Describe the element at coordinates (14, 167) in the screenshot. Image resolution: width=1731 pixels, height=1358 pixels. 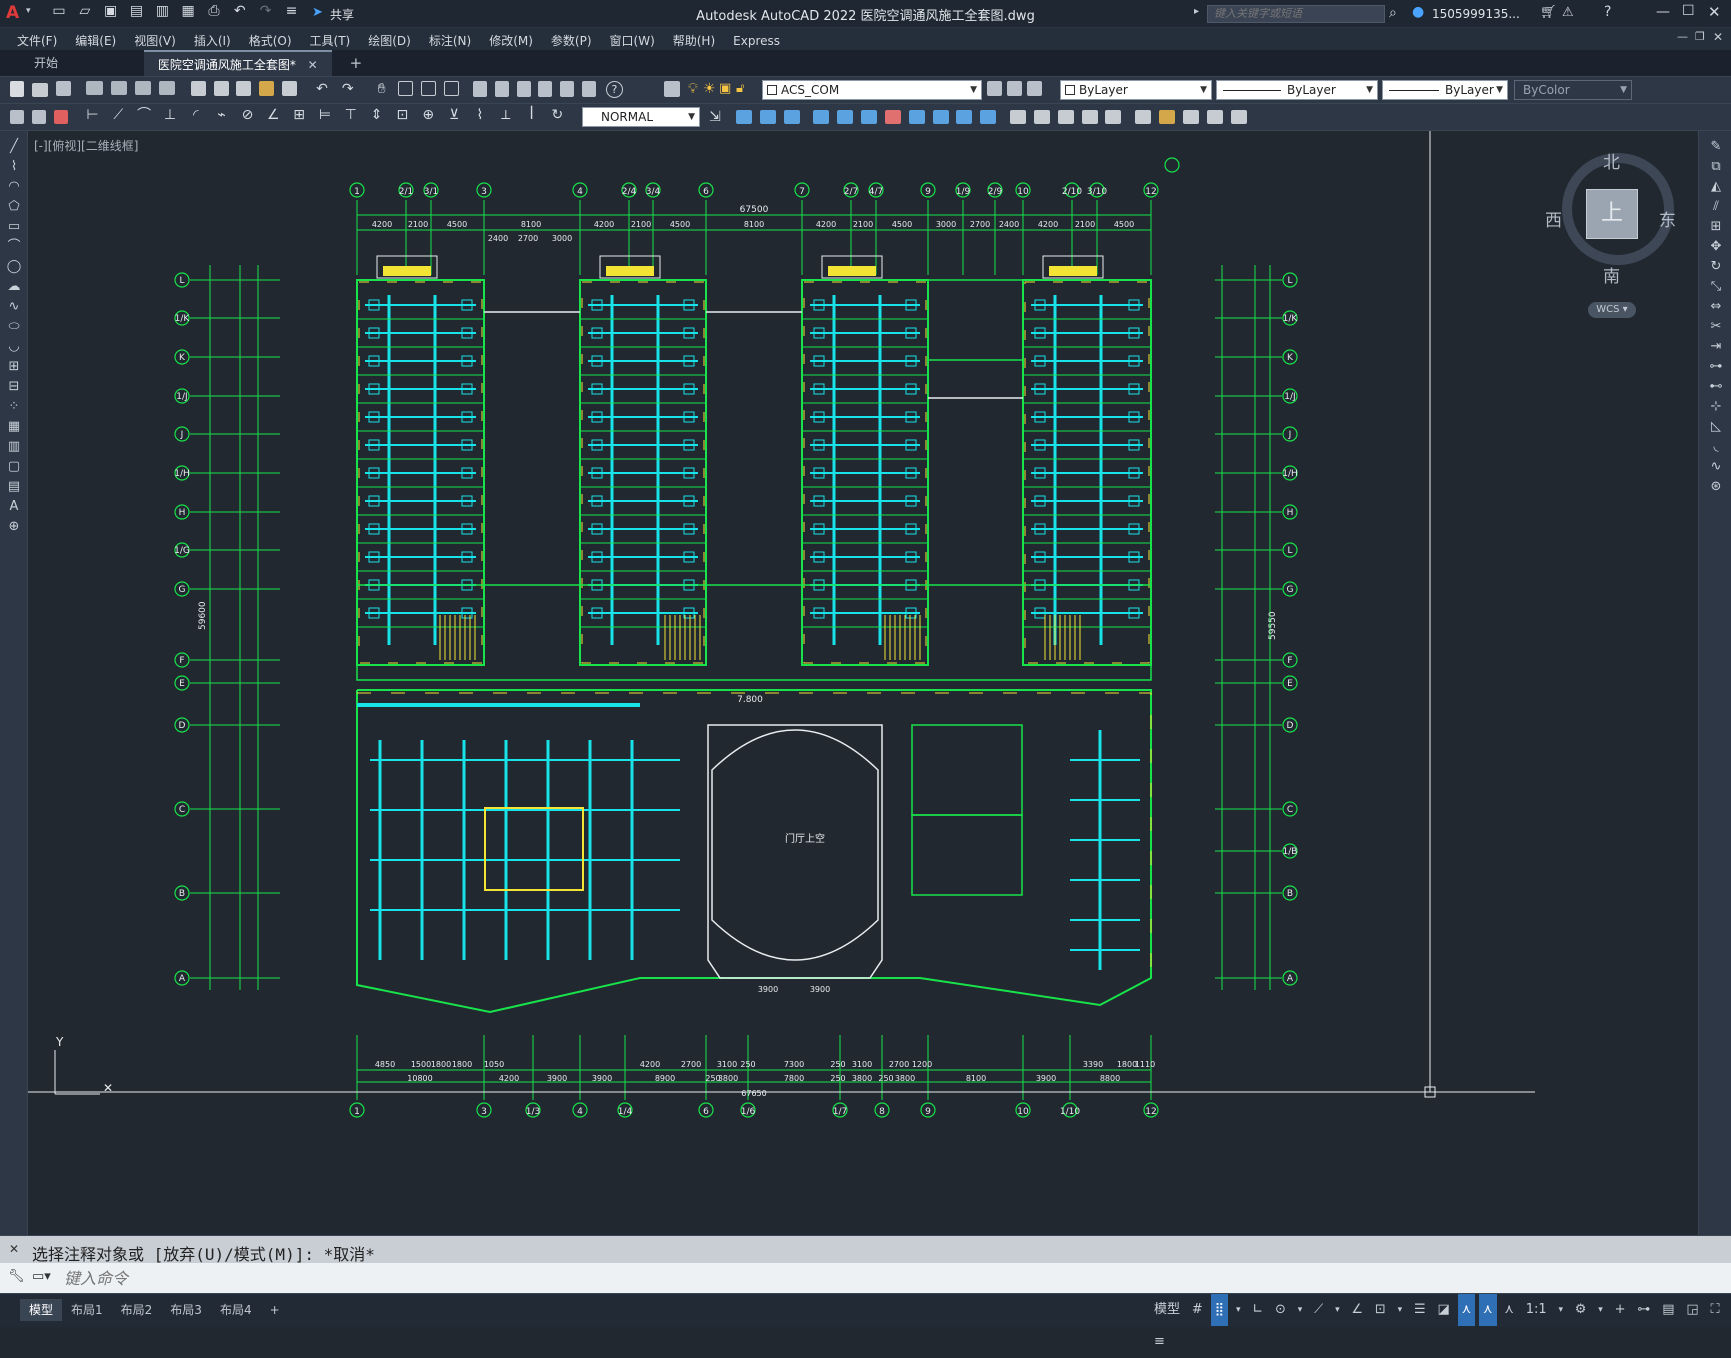
I see `polyline-icon: ⌇` at that location.